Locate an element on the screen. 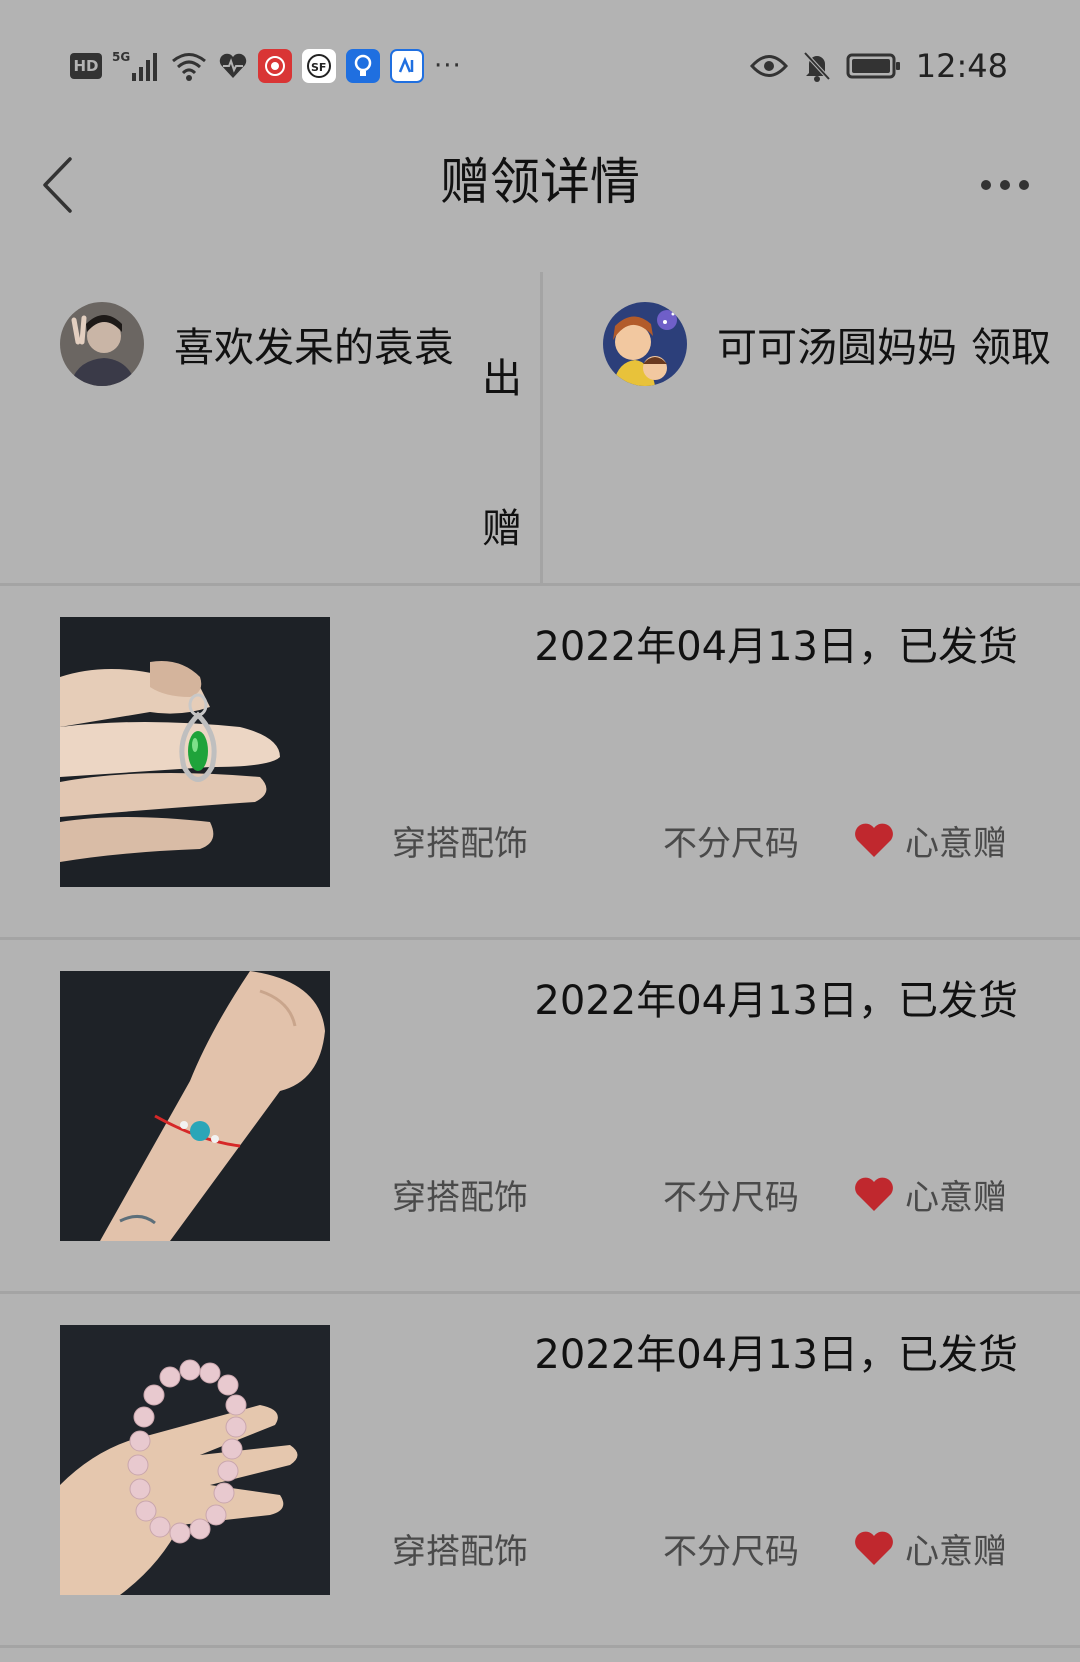 The image size is (1080, 1662). app-red-icon is located at coordinates (275, 66).